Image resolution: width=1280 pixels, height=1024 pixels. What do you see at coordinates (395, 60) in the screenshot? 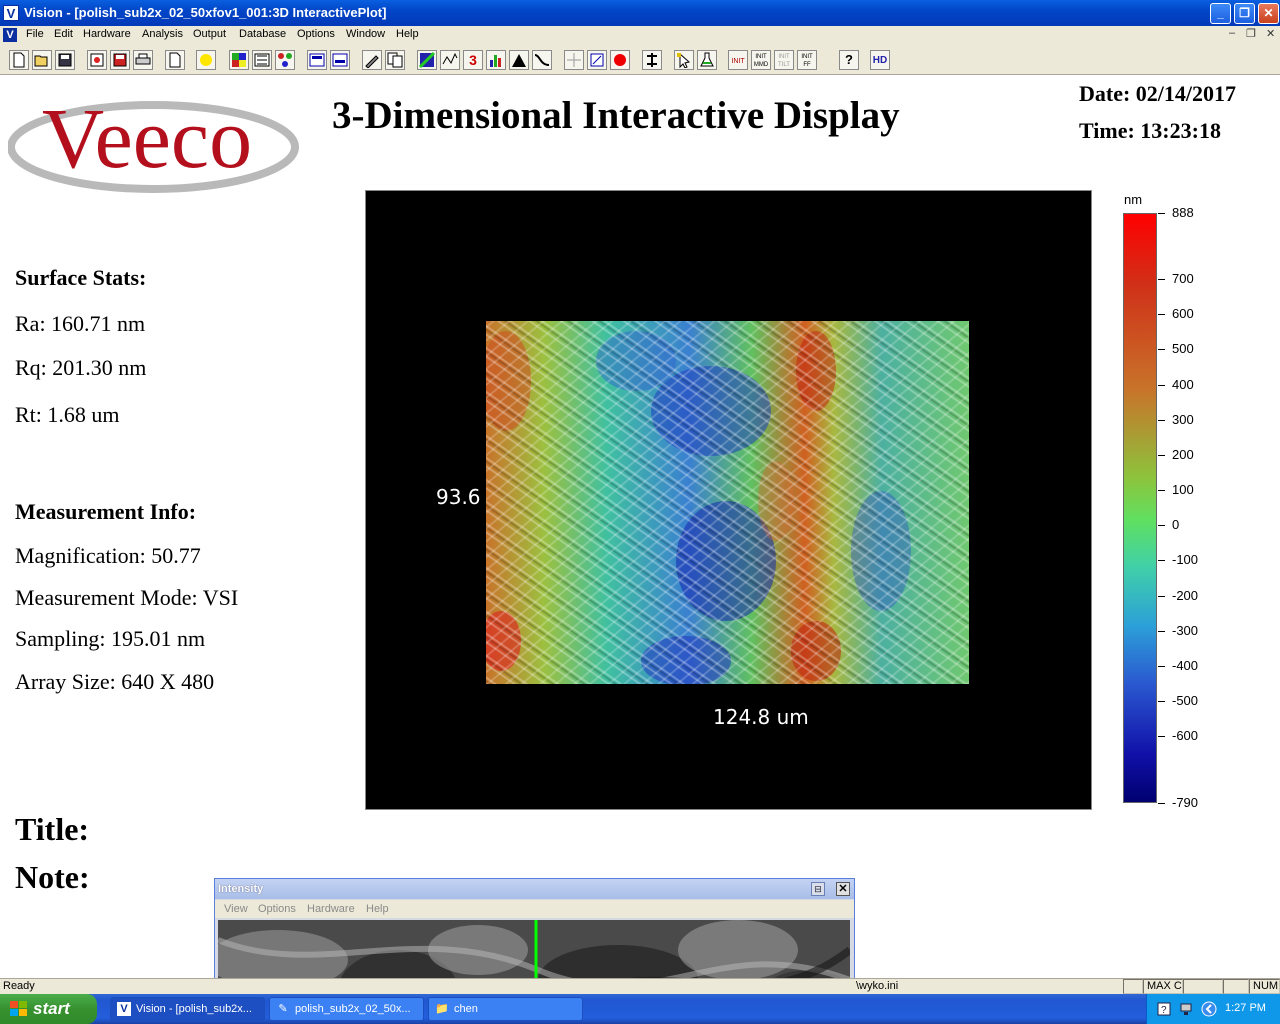
I see `copy-icon` at bounding box center [395, 60].